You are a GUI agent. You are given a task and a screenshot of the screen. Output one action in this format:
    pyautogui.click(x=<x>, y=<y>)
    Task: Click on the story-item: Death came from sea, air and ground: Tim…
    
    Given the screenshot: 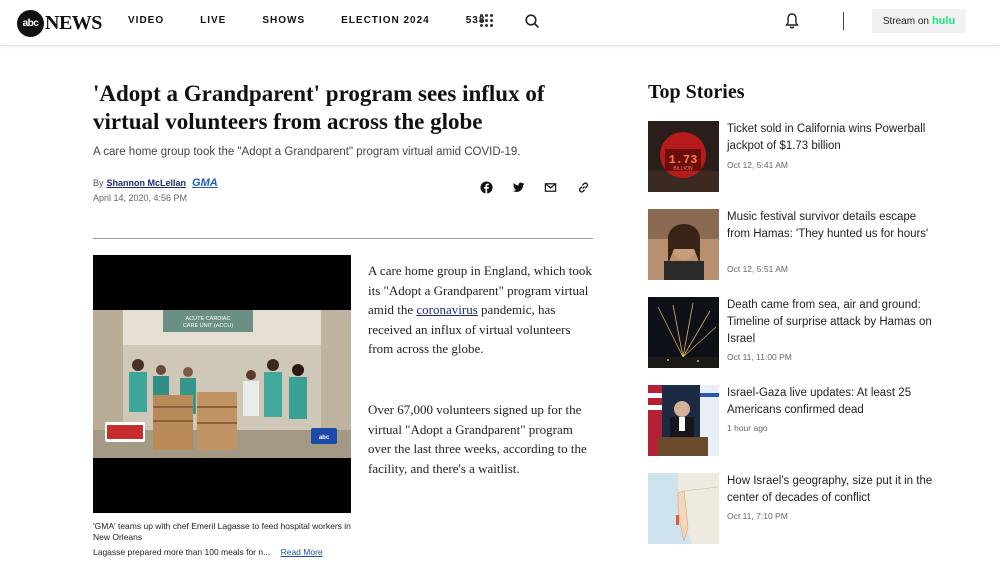 What is the action you would take?
    pyautogui.click(x=793, y=333)
    